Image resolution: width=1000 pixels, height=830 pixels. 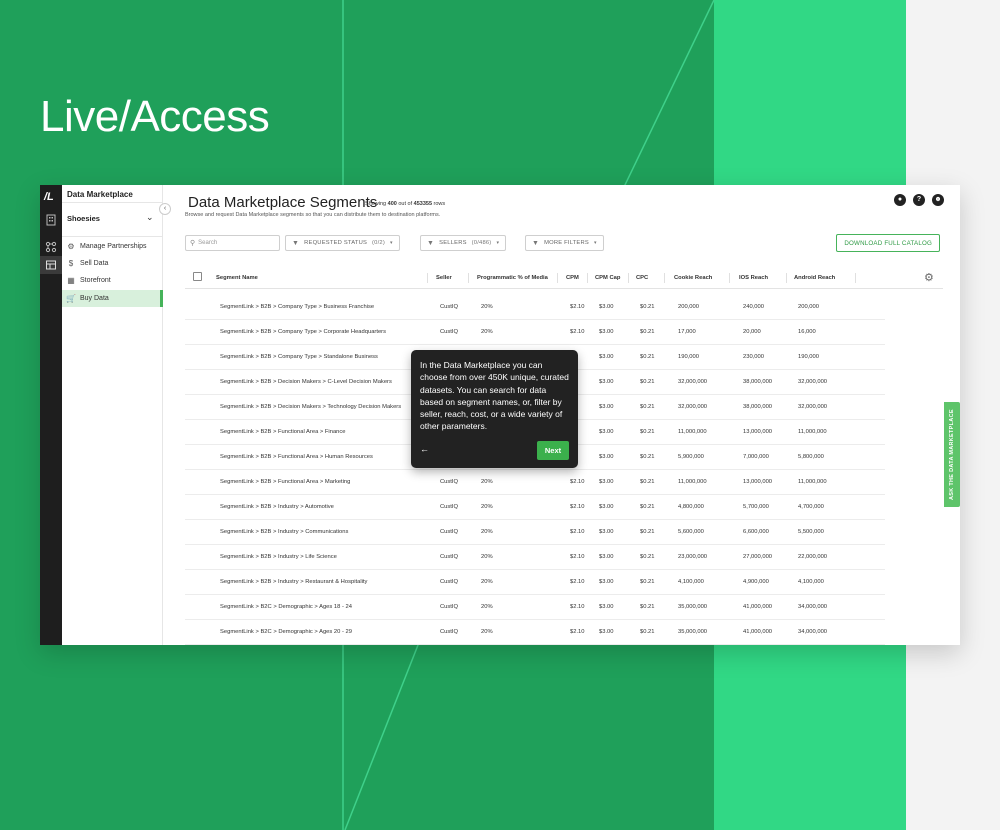 I want to click on store-icon: ▦, so click(x=71, y=280).